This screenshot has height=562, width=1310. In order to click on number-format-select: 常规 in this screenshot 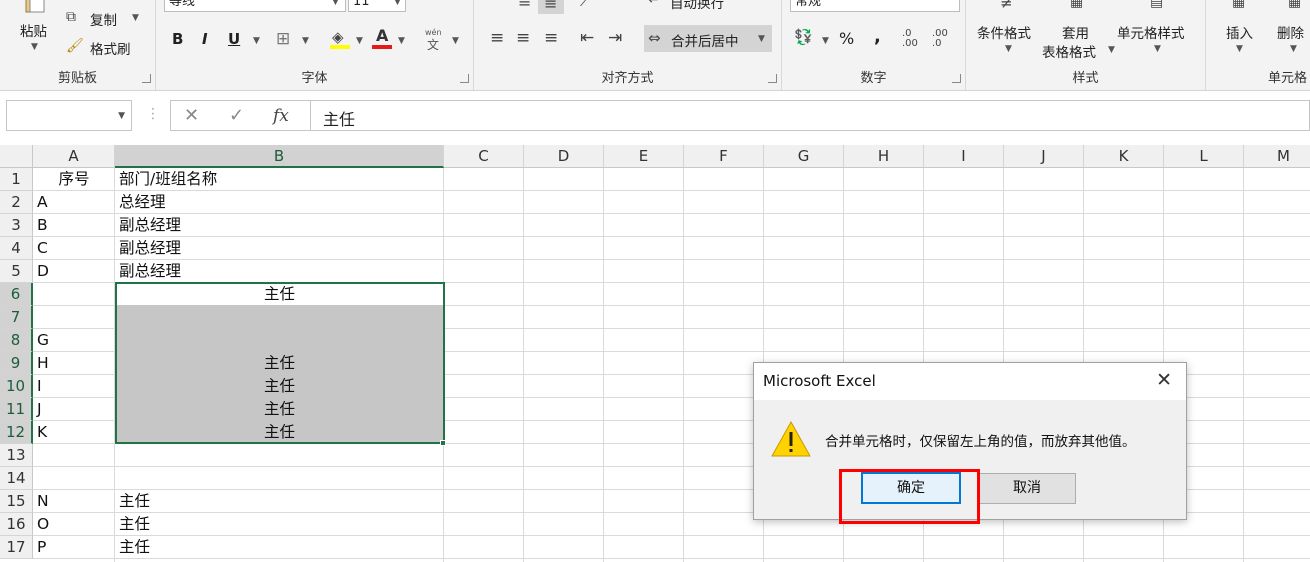, I will do `click(875, 6)`.